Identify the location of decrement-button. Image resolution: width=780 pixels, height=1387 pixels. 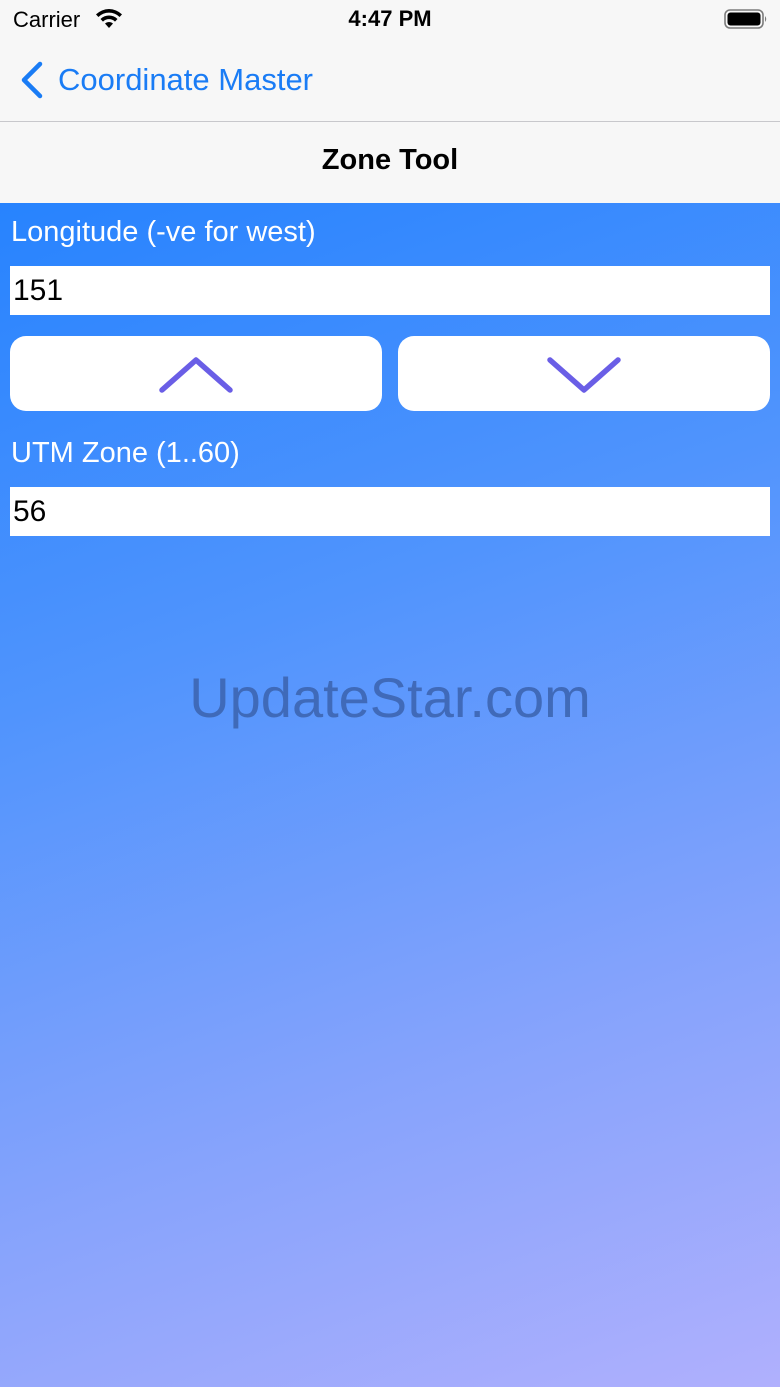
(584, 373).